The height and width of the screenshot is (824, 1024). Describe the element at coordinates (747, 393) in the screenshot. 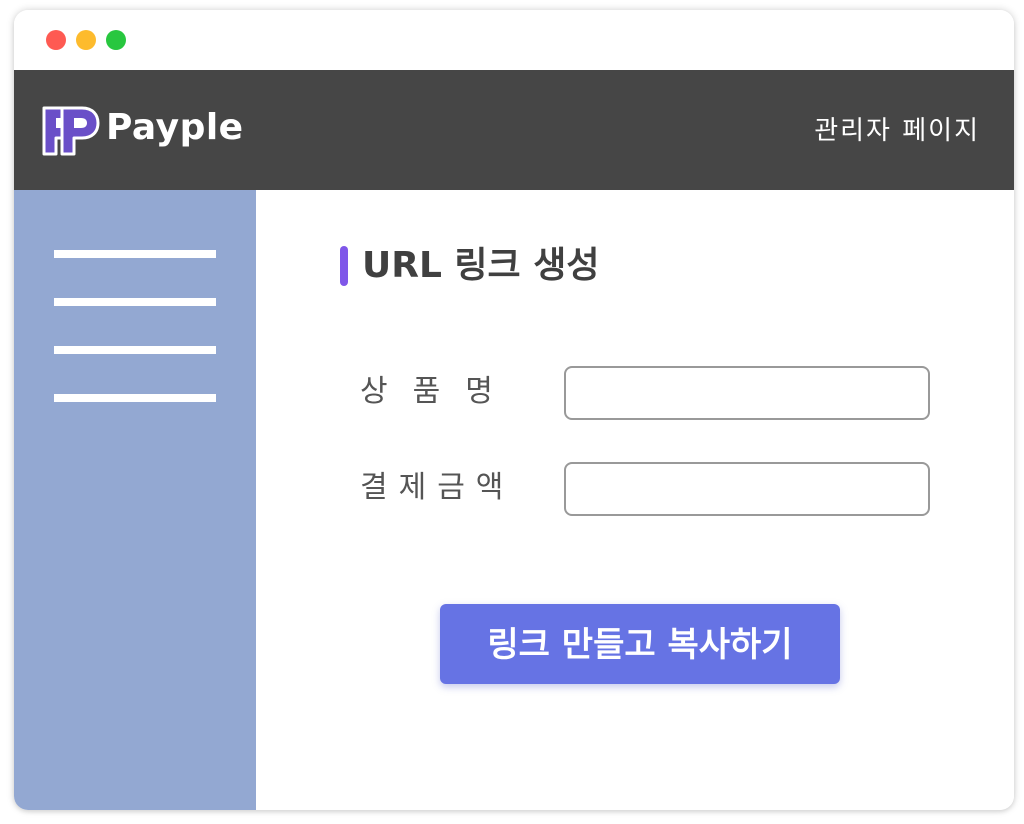

I see `product-name-input` at that location.